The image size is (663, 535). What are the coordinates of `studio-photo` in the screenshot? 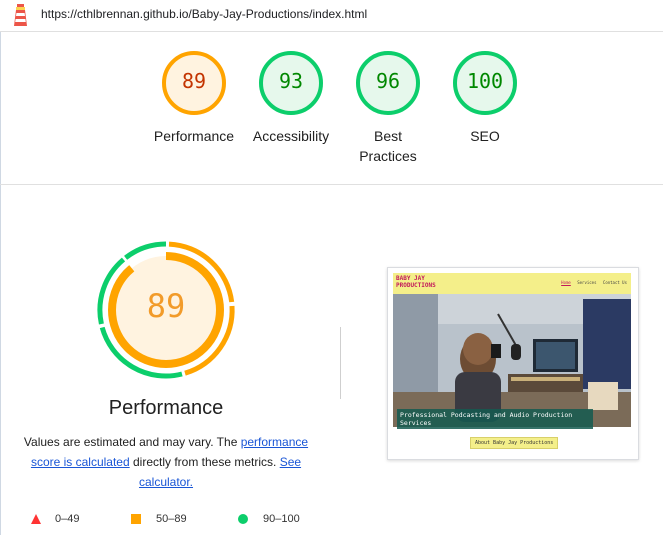 It's located at (512, 360).